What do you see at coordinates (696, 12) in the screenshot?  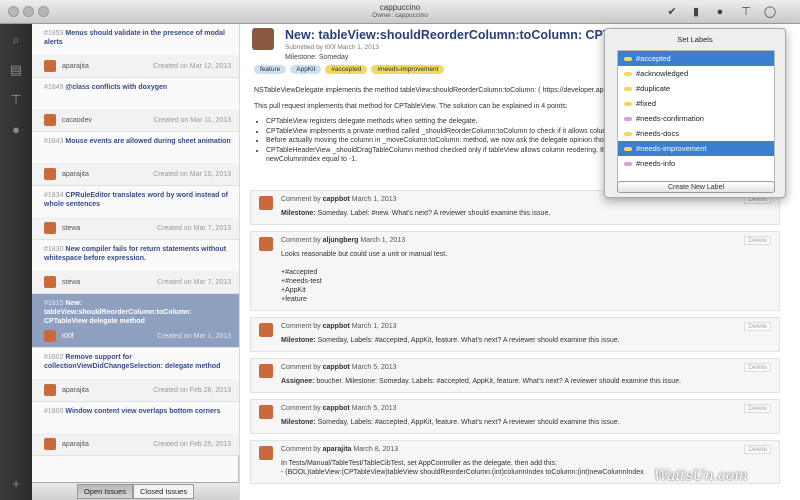 I see `tag-icon: ▮` at bounding box center [696, 12].